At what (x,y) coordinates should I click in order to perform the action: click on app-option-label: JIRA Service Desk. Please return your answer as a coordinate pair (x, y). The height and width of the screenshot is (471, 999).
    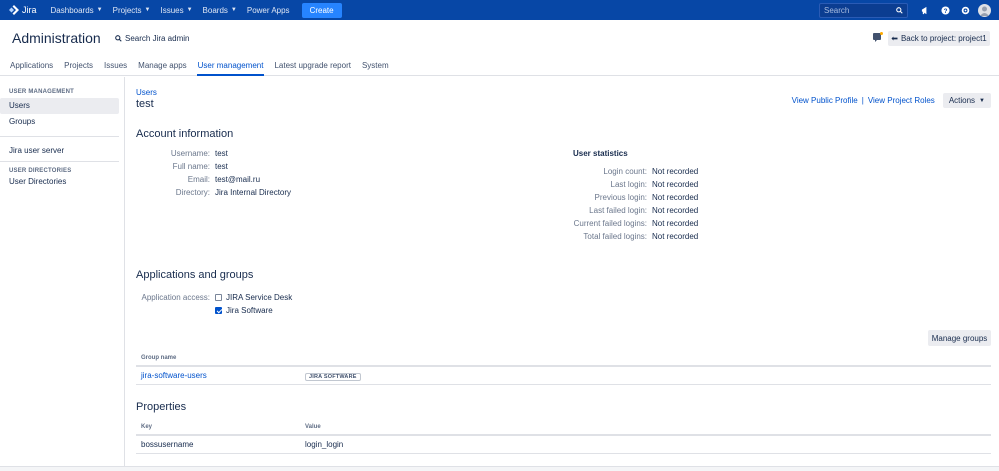
    Looking at the image, I should click on (259, 297).